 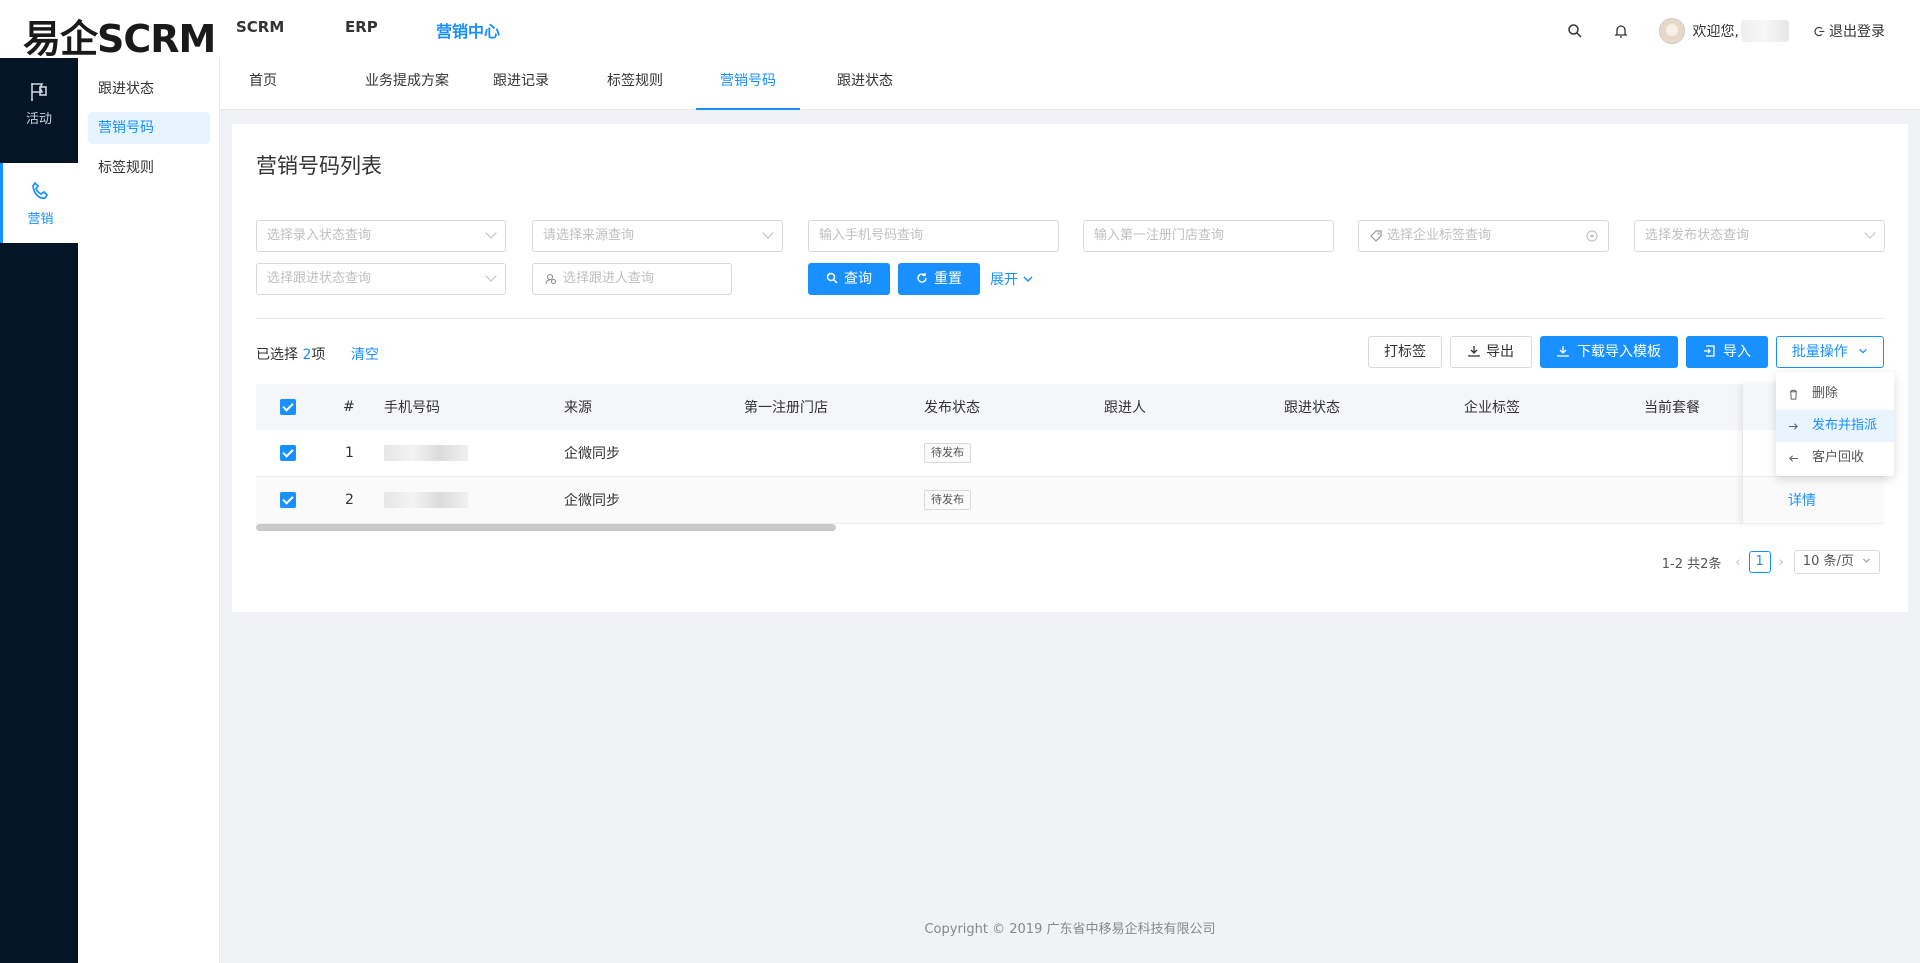 What do you see at coordinates (952, 408) in the screenshot?
I see `col-publish-status: 发布状态` at bounding box center [952, 408].